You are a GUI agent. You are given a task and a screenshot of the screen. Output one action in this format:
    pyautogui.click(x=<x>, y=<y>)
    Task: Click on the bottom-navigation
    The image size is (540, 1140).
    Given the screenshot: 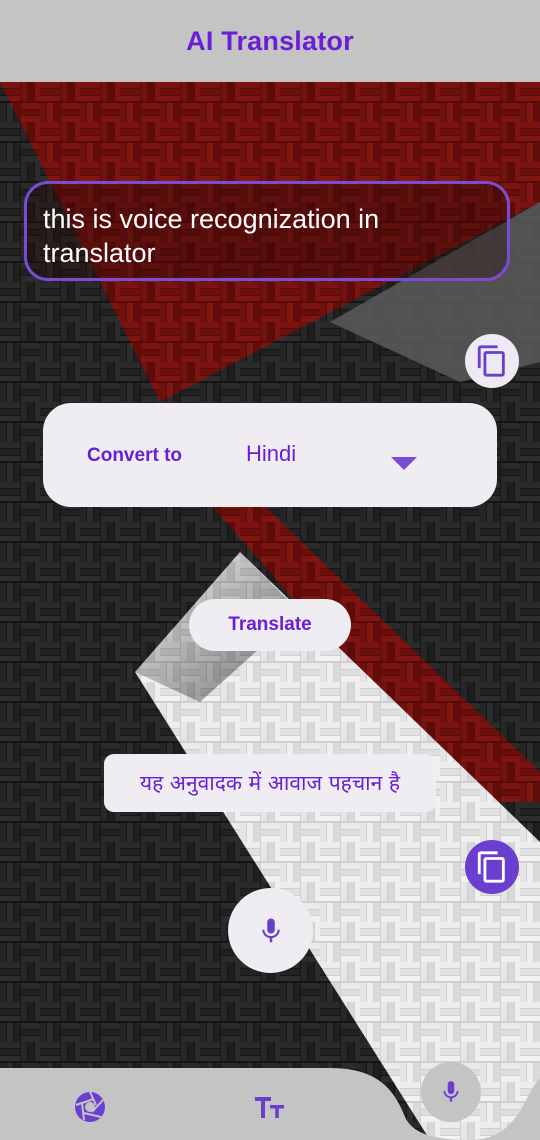 What is the action you would take?
    pyautogui.click(x=270, y=1101)
    